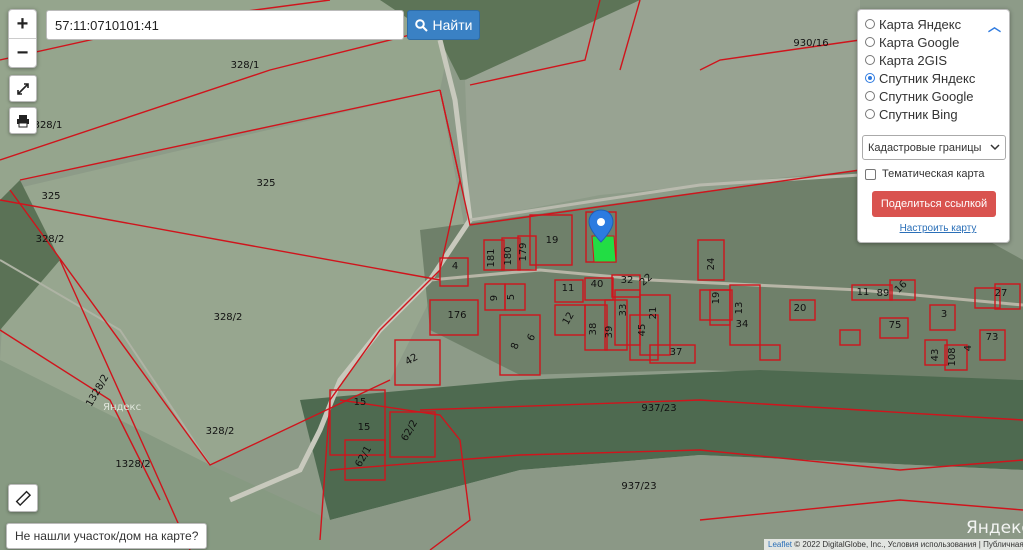 The width and height of the screenshot is (1023, 550). Describe the element at coordinates (627, 280) in the screenshot. I see `parcel-number-label: 32` at that location.